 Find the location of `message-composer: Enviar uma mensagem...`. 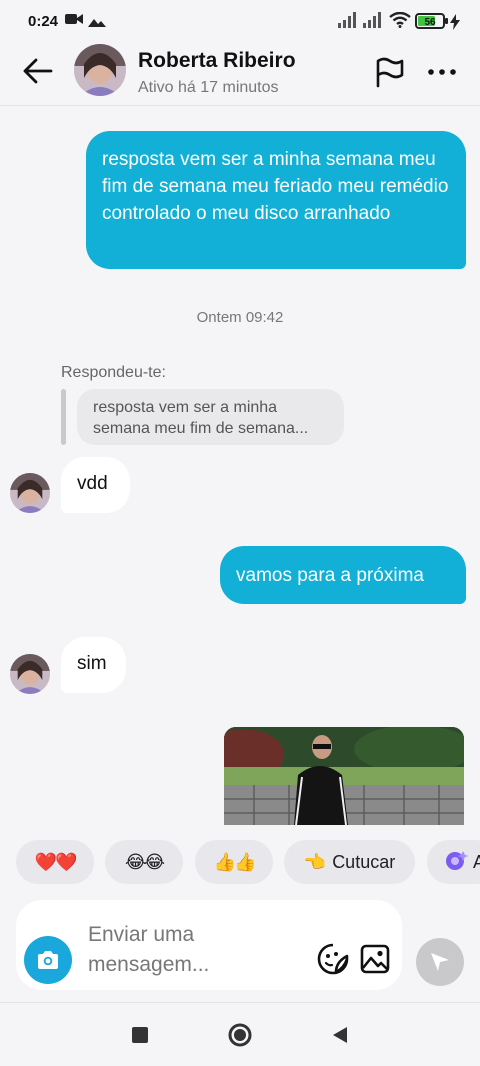

message-composer: Enviar uma mensagem... is located at coordinates (209, 945).